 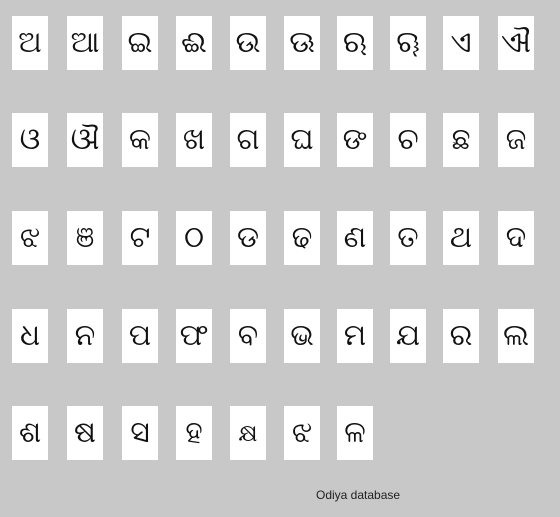 What do you see at coordinates (355, 238) in the screenshot?
I see `character-tile: ଣ` at bounding box center [355, 238].